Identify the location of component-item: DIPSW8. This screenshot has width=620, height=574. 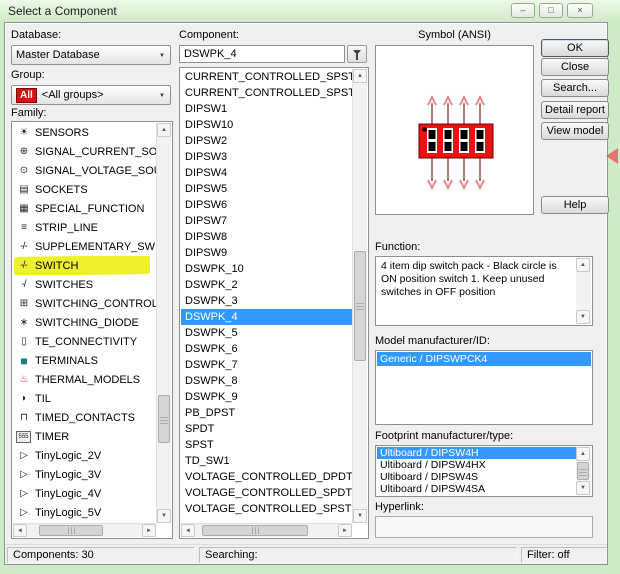
(266, 237).